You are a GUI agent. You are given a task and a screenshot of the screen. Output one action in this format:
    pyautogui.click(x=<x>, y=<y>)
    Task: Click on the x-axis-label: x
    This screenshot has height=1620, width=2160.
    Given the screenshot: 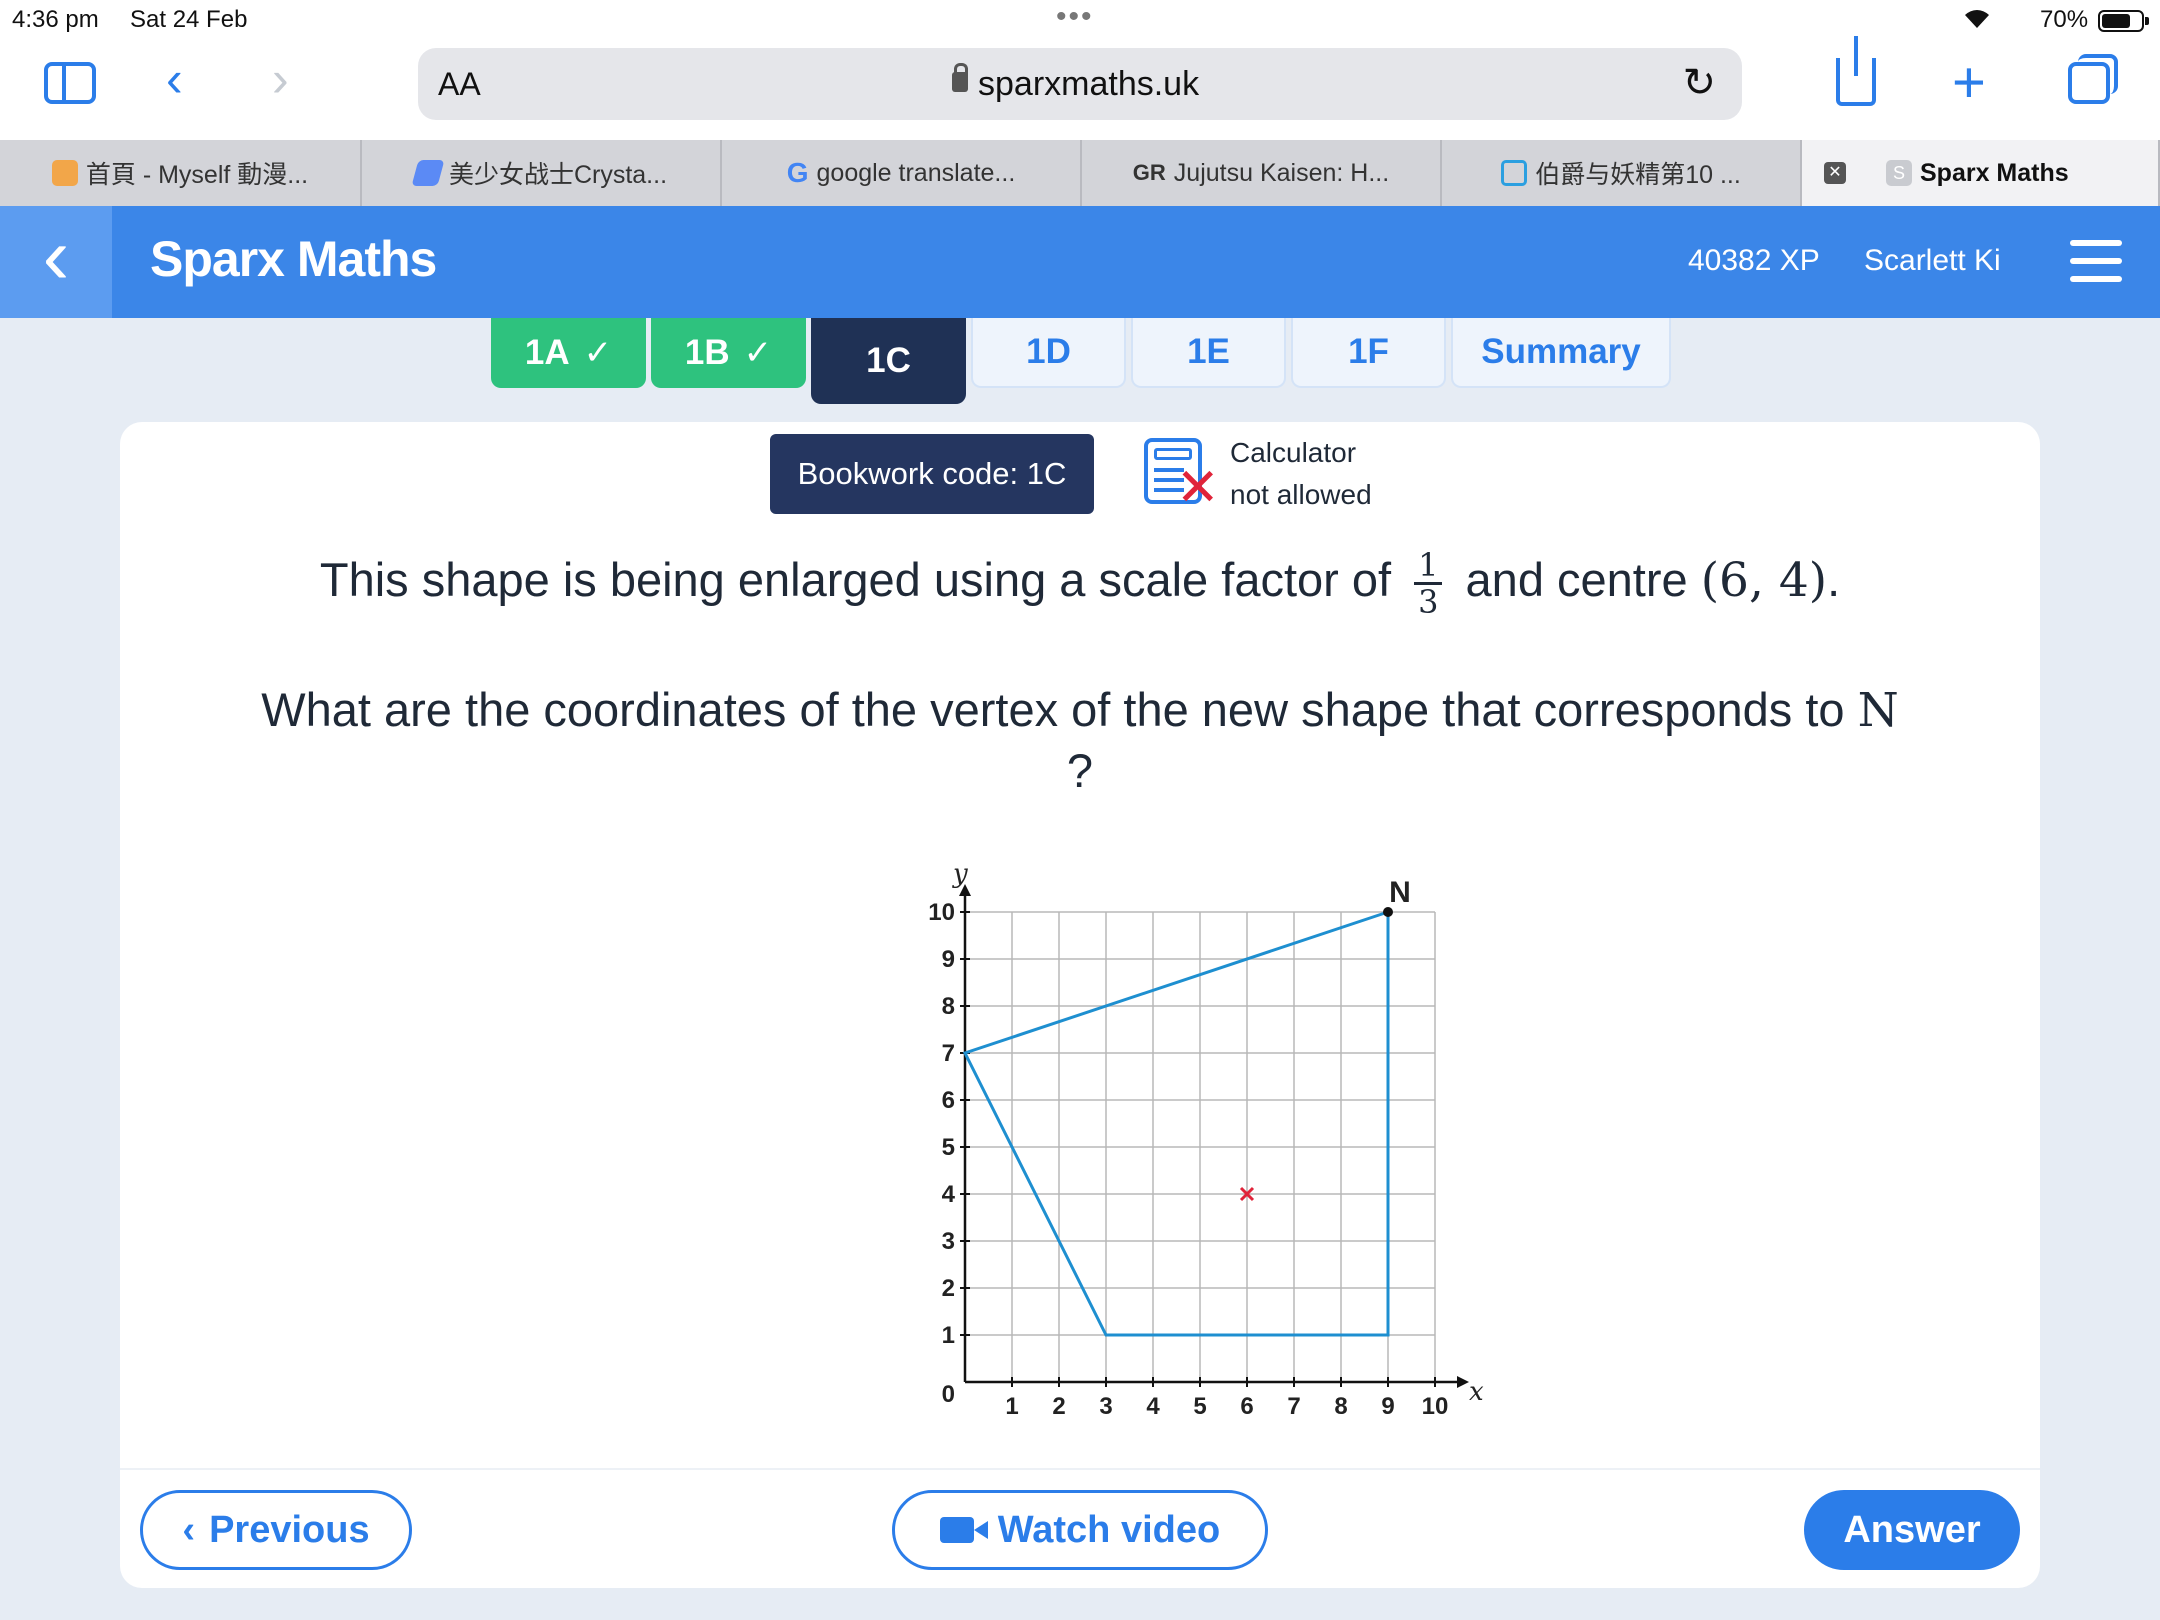 What is the action you would take?
    pyautogui.click(x=1476, y=1392)
    